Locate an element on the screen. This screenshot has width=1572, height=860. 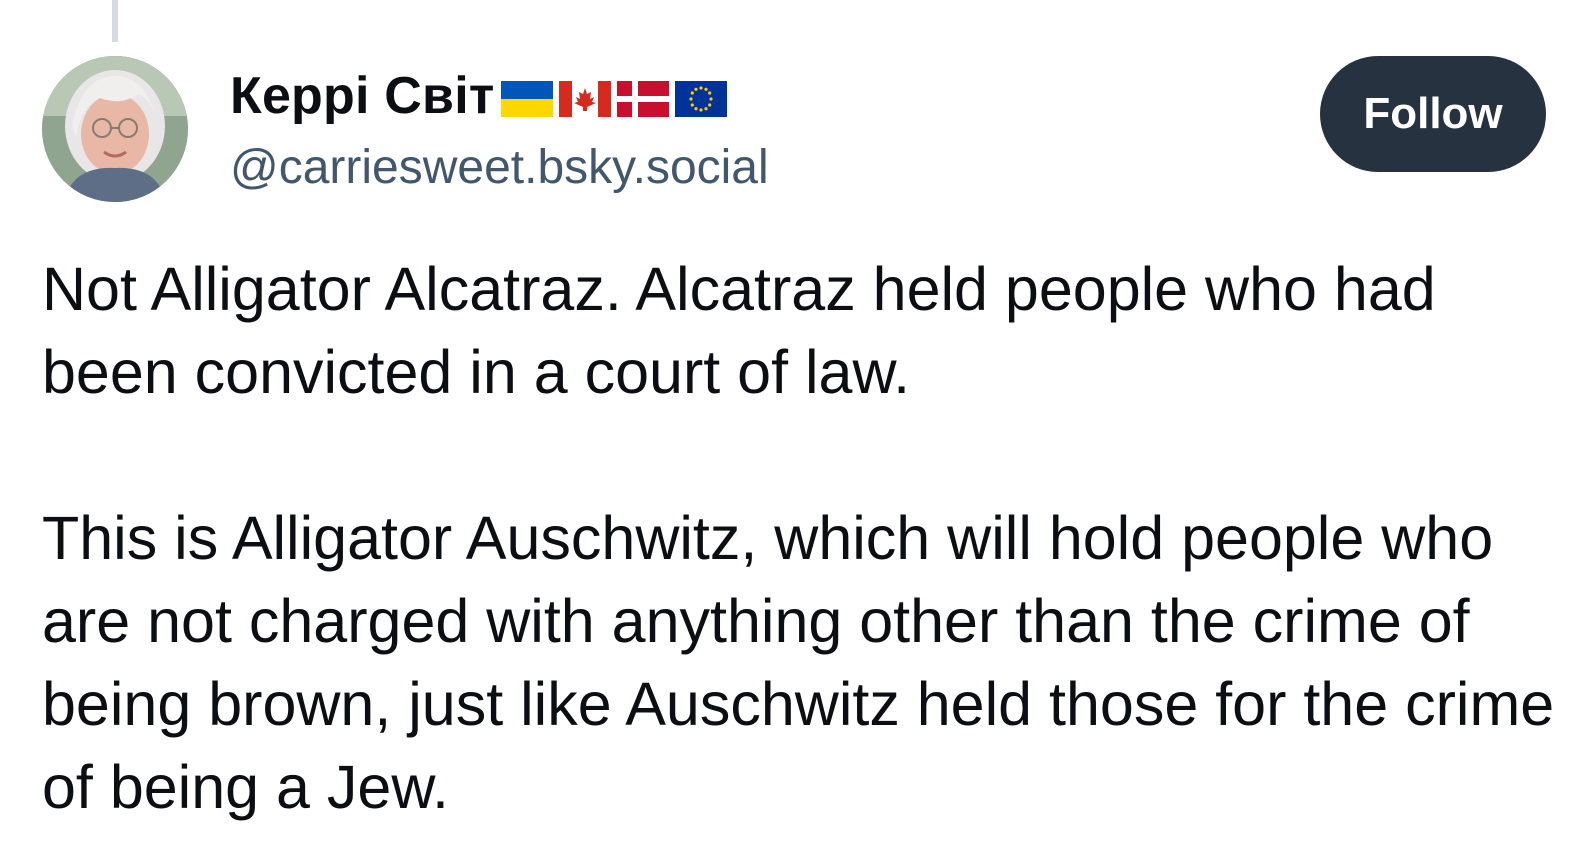
avatar-photo is located at coordinates (115, 129).